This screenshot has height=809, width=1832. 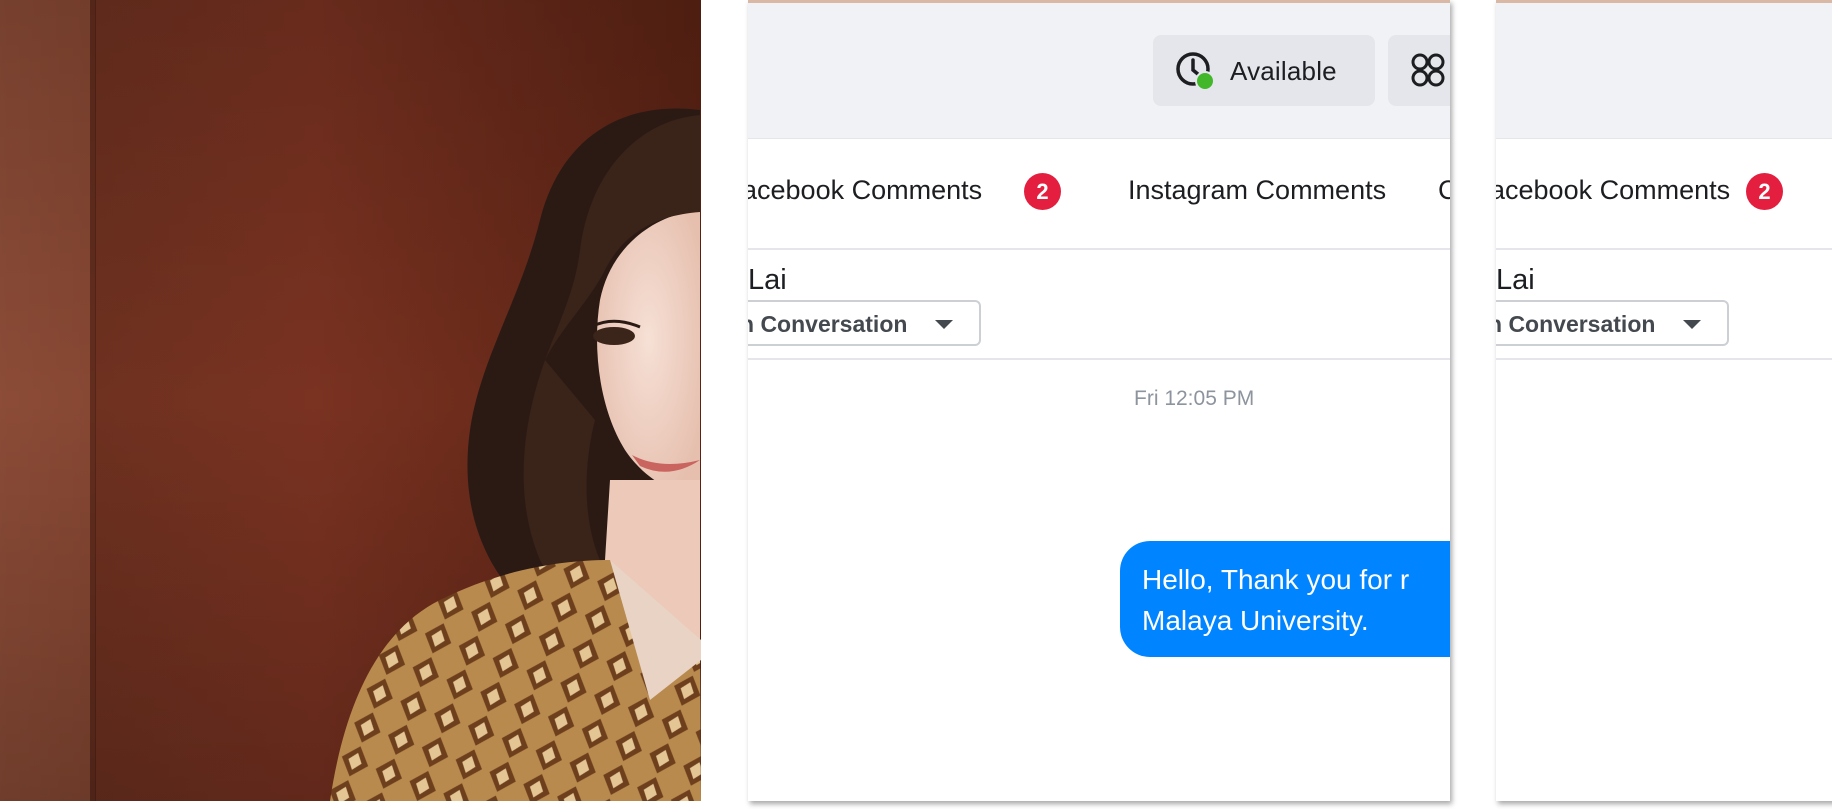 I want to click on comment-tabs: acebook Comments 2 Instagram Comments C, so click(x=1099, y=194).